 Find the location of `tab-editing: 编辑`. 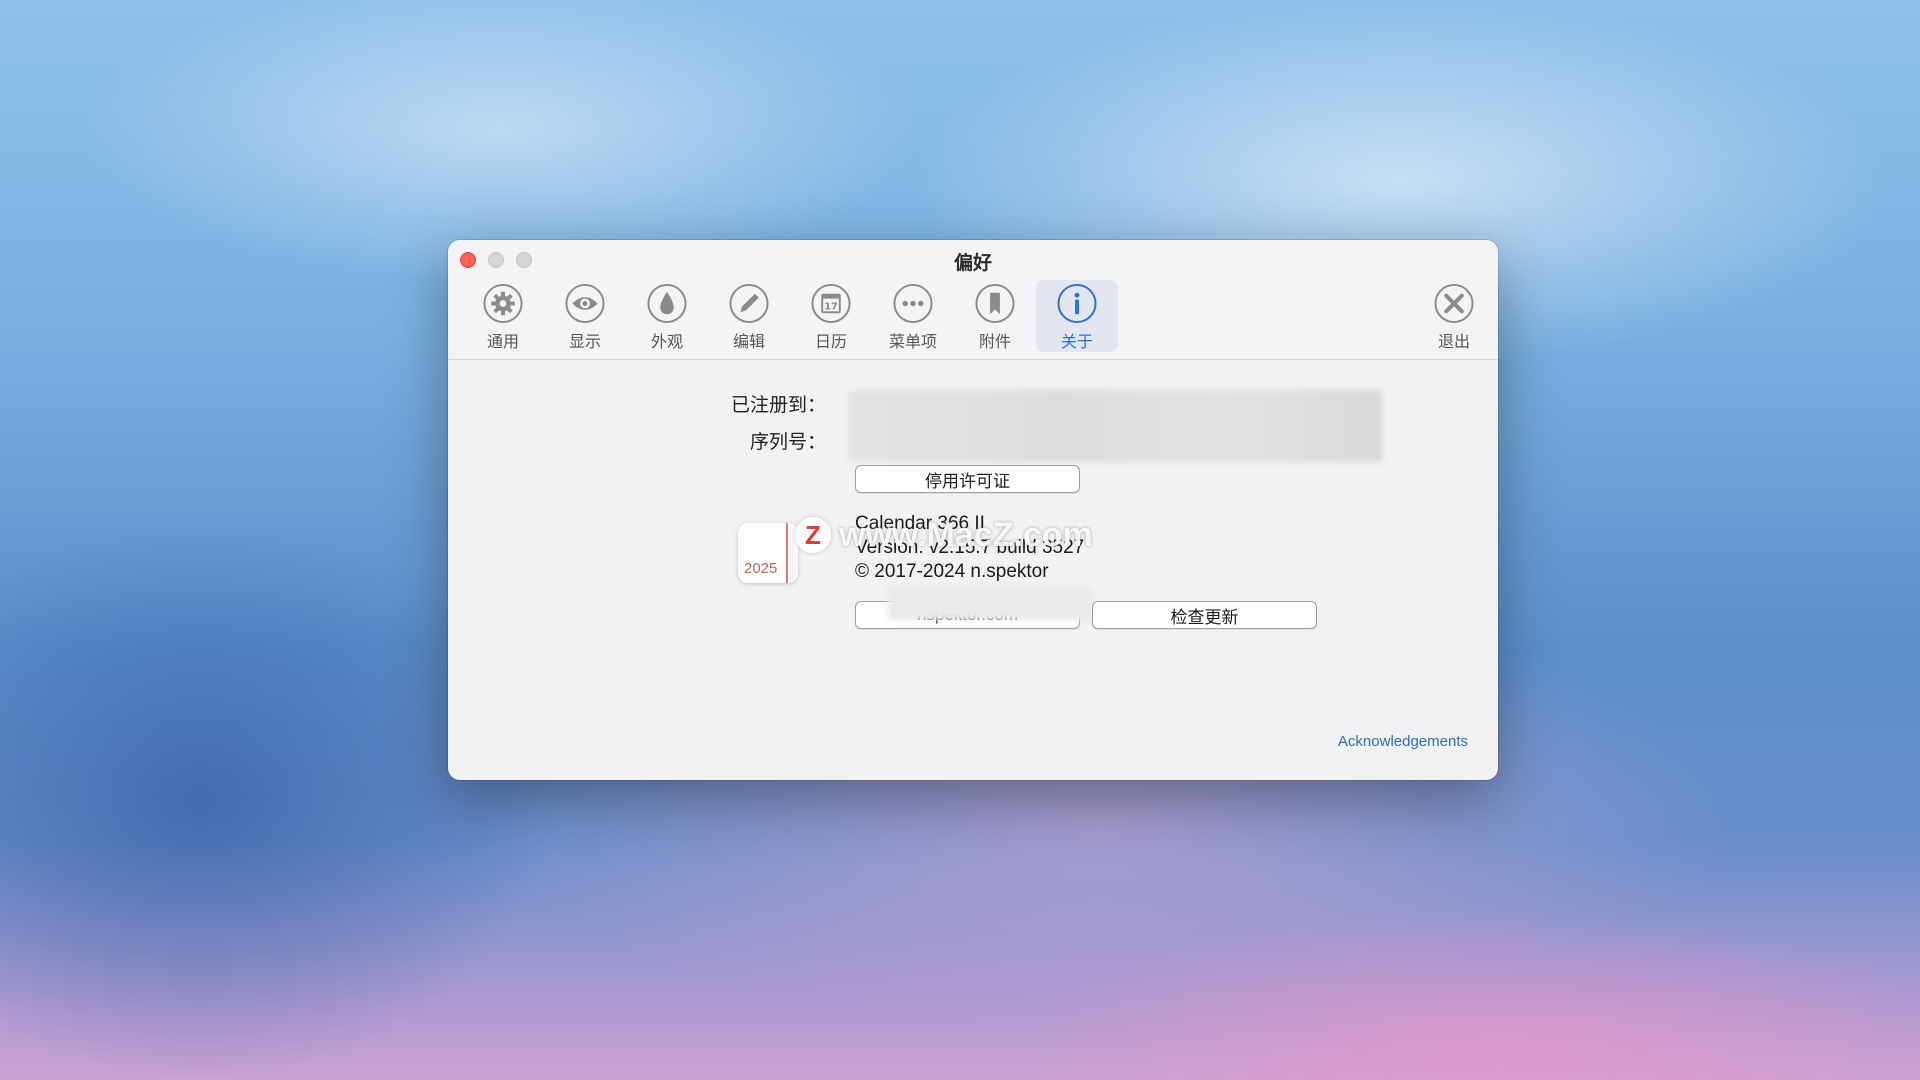

tab-editing: 编辑 is located at coordinates (749, 316).